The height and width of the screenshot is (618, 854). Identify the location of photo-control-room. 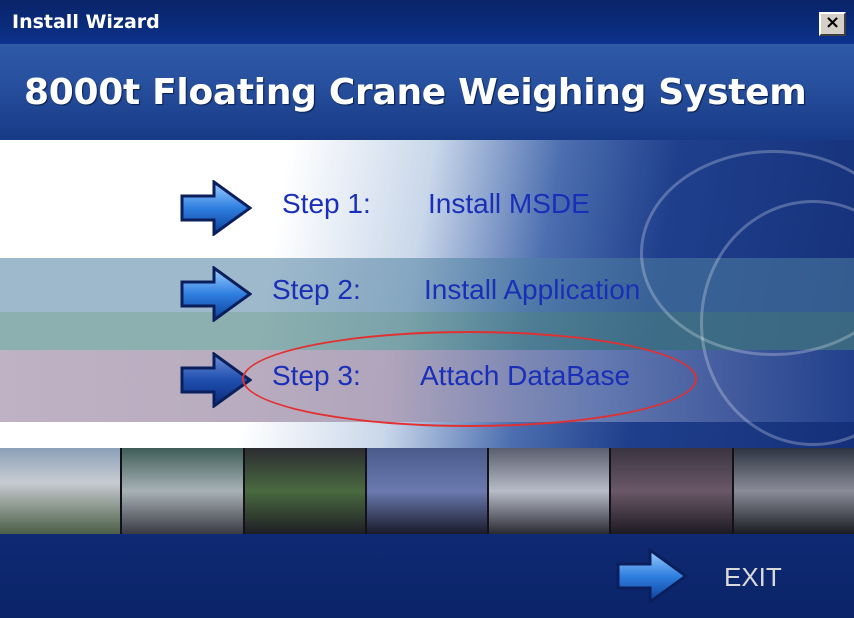
(793, 491).